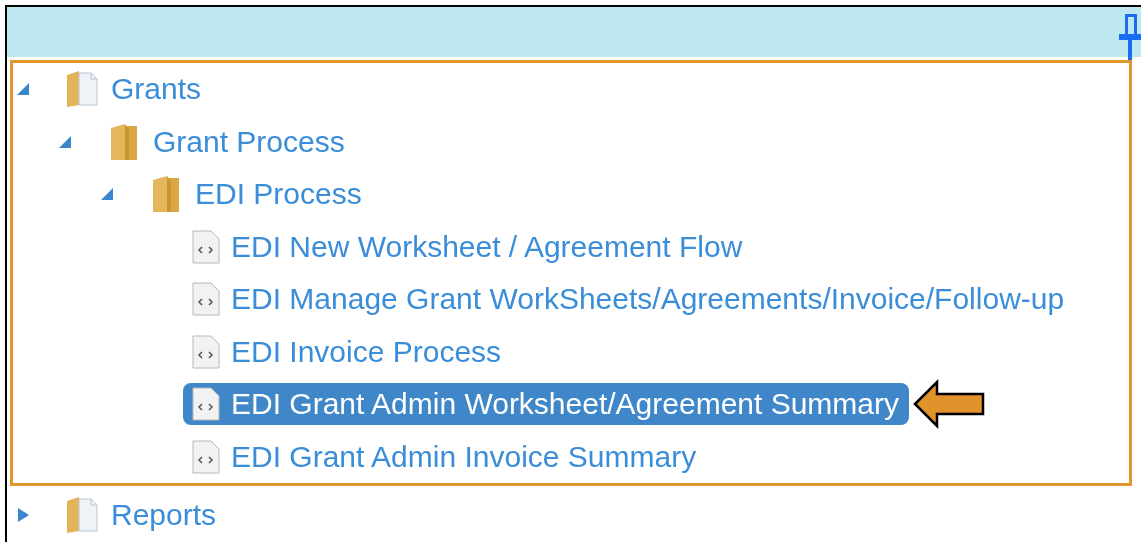  I want to click on selected-tree-item: EDI Grant Admin Worksheet/Agreement Summary, so click(546, 404).